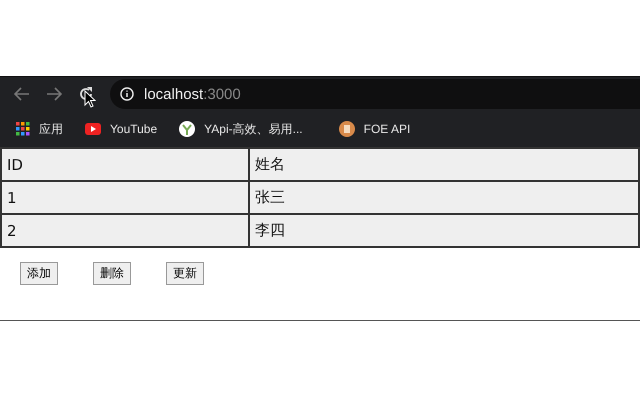 The image size is (640, 400). I want to click on action-button: 更新, so click(185, 273).